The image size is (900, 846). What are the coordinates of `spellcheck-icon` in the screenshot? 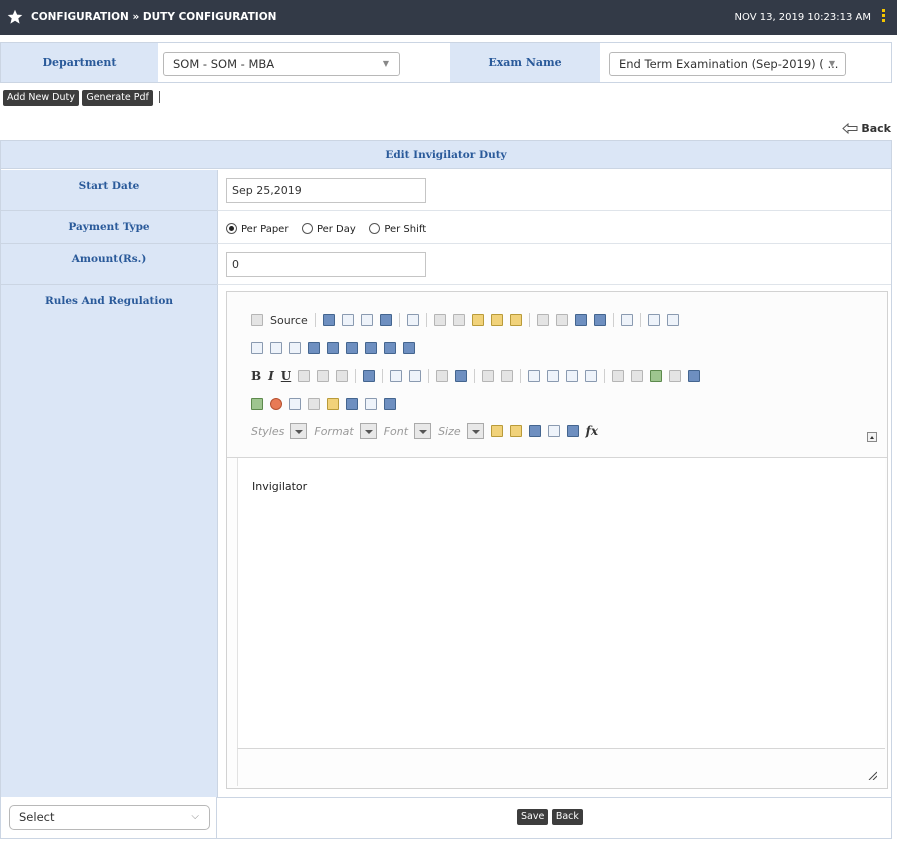 It's located at (653, 320).